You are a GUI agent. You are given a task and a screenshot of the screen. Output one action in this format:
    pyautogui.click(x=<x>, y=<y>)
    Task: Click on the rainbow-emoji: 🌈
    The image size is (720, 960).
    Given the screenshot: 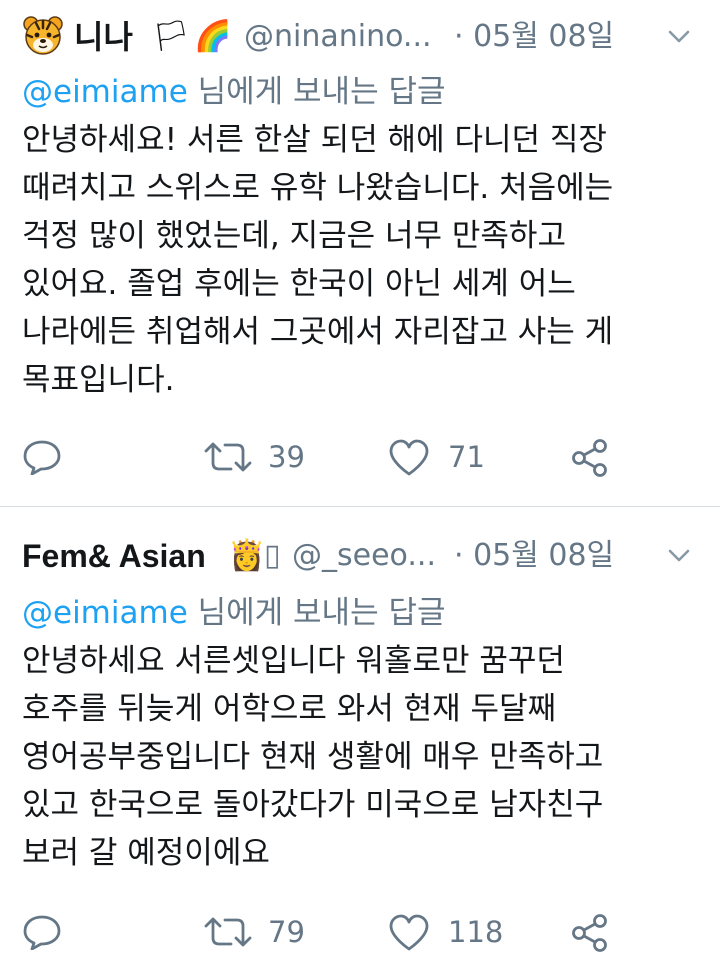 What is the action you would take?
    pyautogui.click(x=213, y=36)
    